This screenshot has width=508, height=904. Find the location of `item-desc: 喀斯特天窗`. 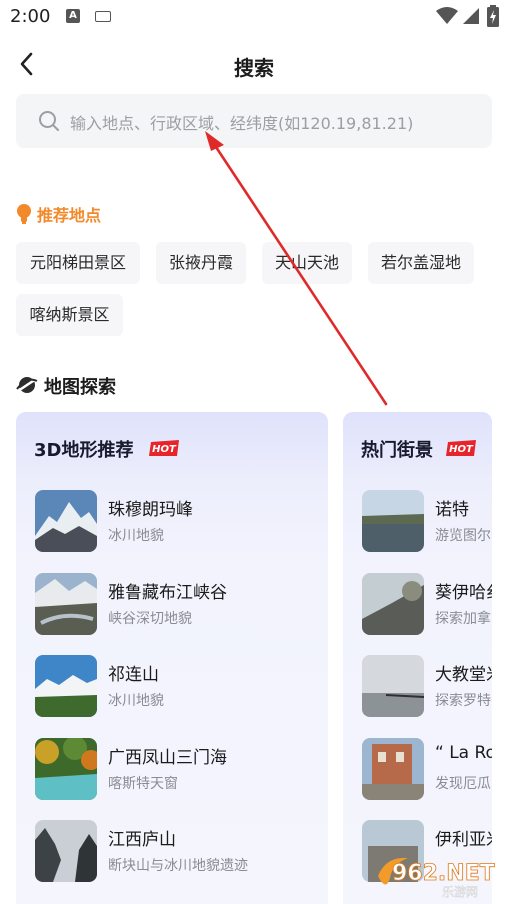

item-desc: 喀斯特天窗 is located at coordinates (143, 784).